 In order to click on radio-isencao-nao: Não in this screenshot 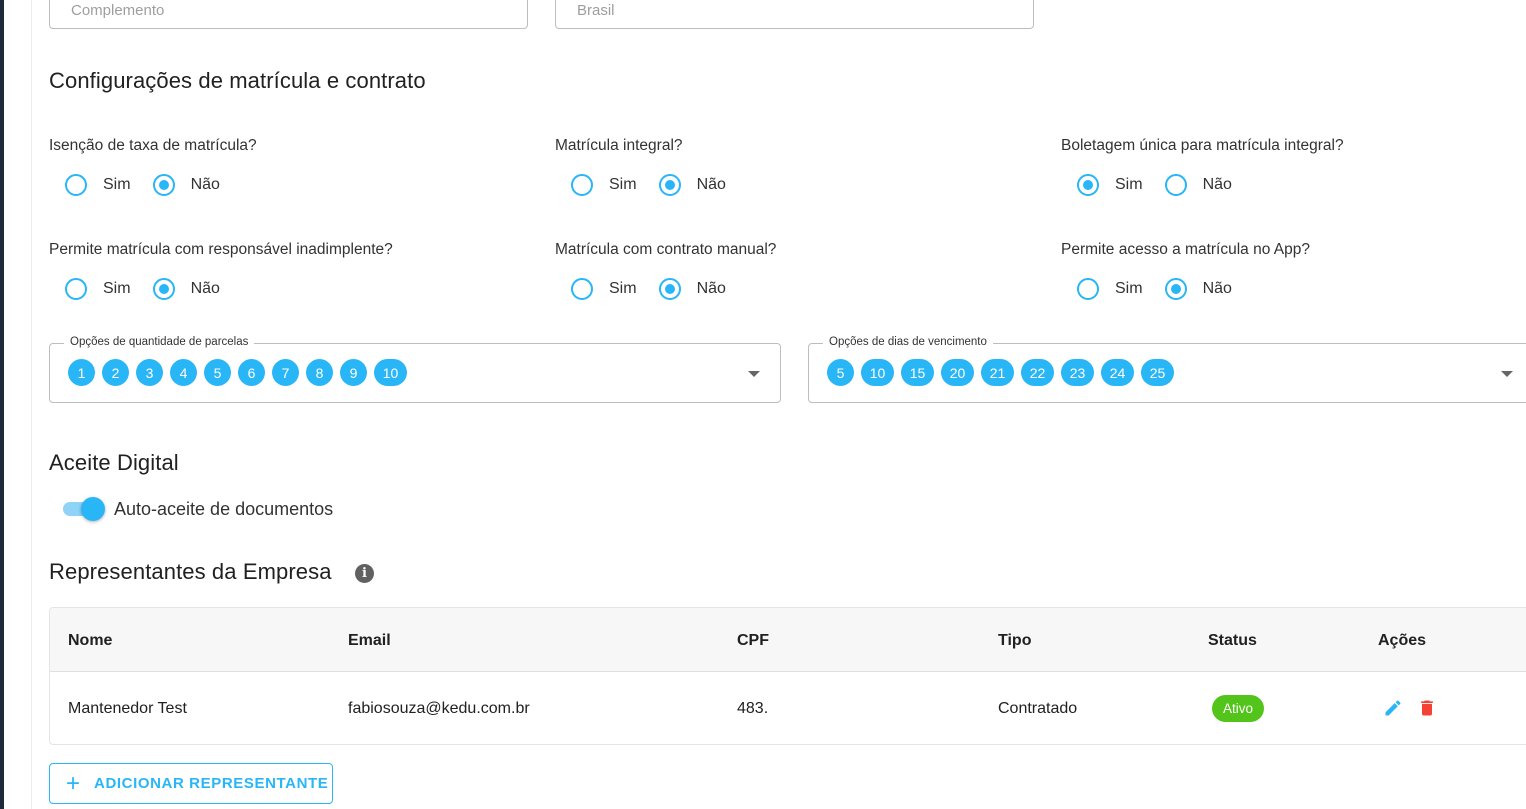, I will do `click(186, 185)`.